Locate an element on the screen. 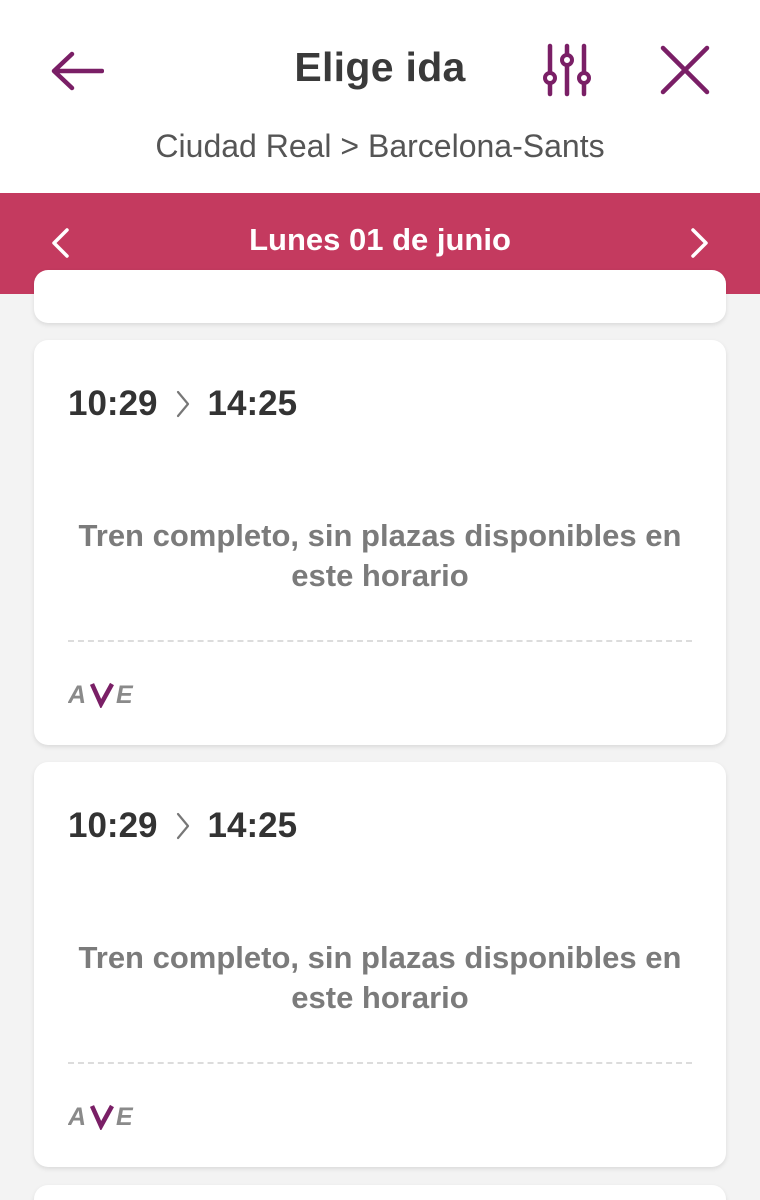 The width and height of the screenshot is (760, 1200). chevron-left-icon is located at coordinates (60, 243).